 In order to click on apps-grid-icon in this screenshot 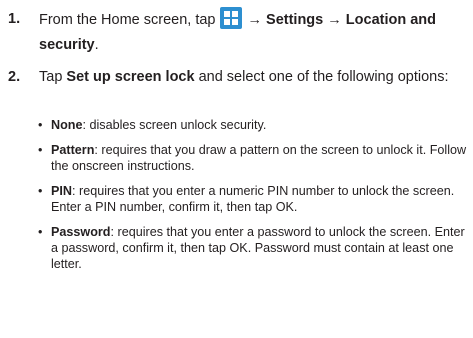, I will do `click(230, 18)`.